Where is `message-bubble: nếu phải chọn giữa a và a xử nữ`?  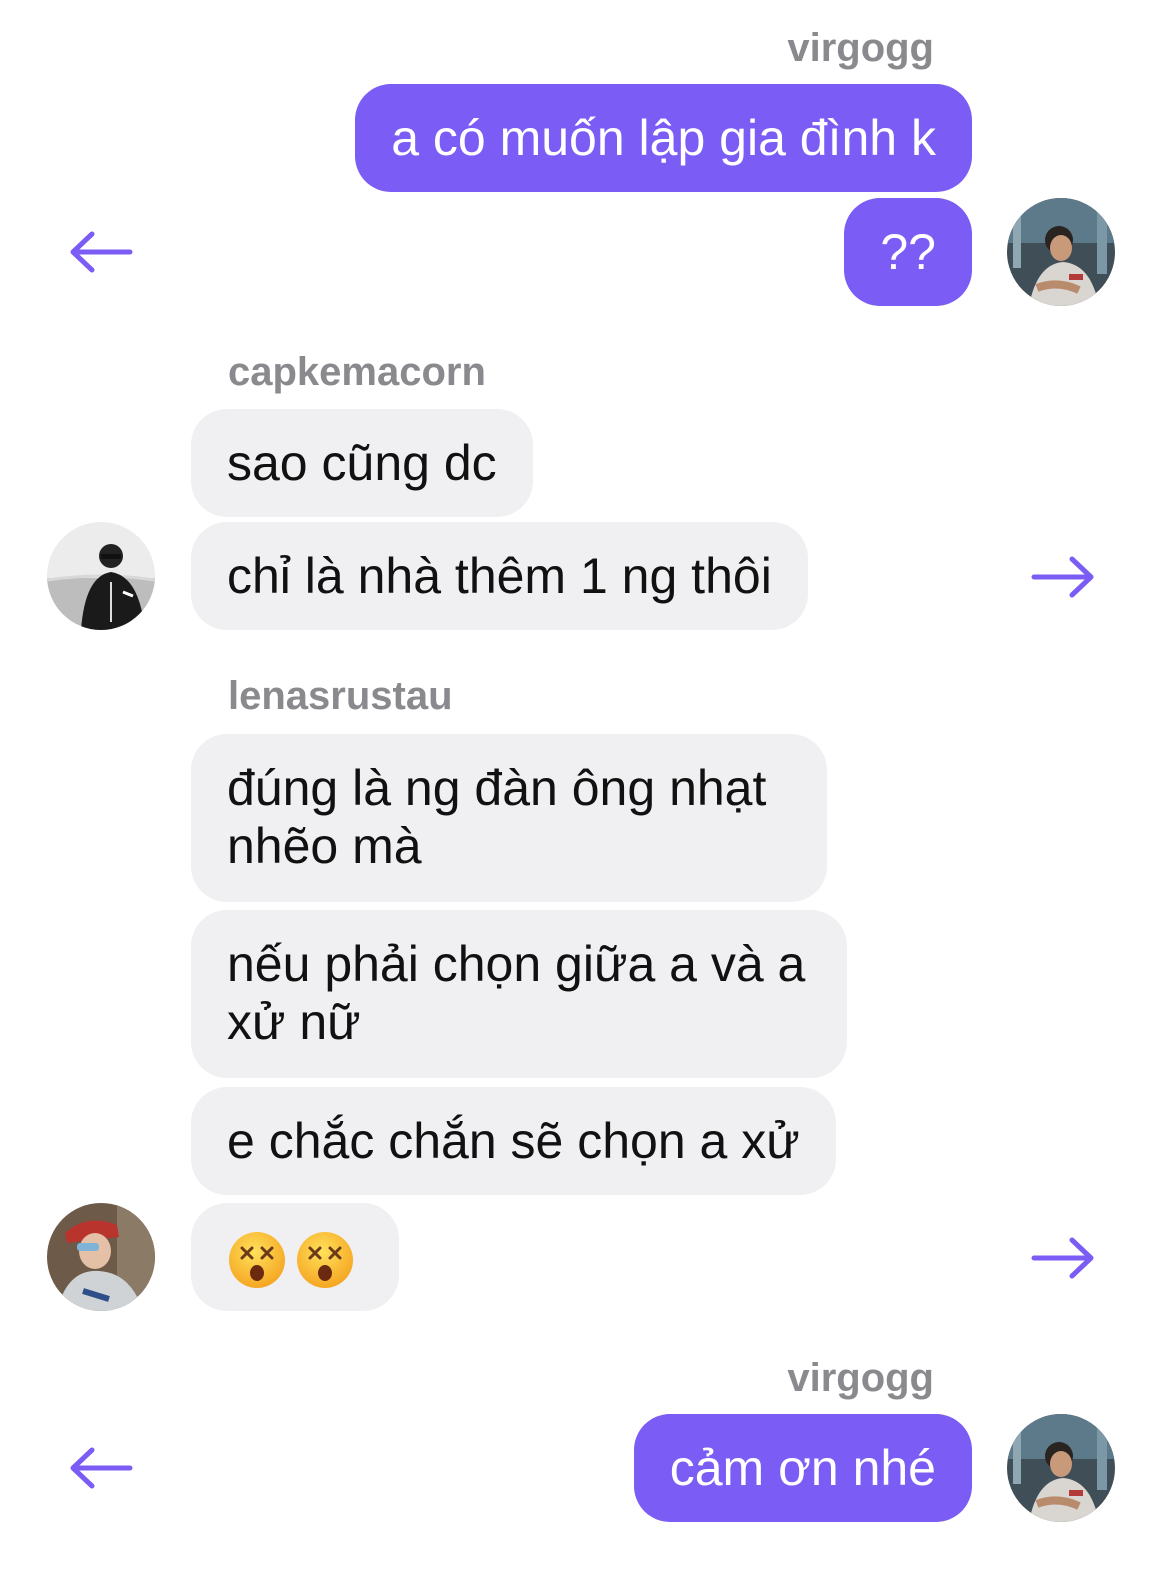 message-bubble: nếu phải chọn giữa a và a xử nữ is located at coordinates (519, 994).